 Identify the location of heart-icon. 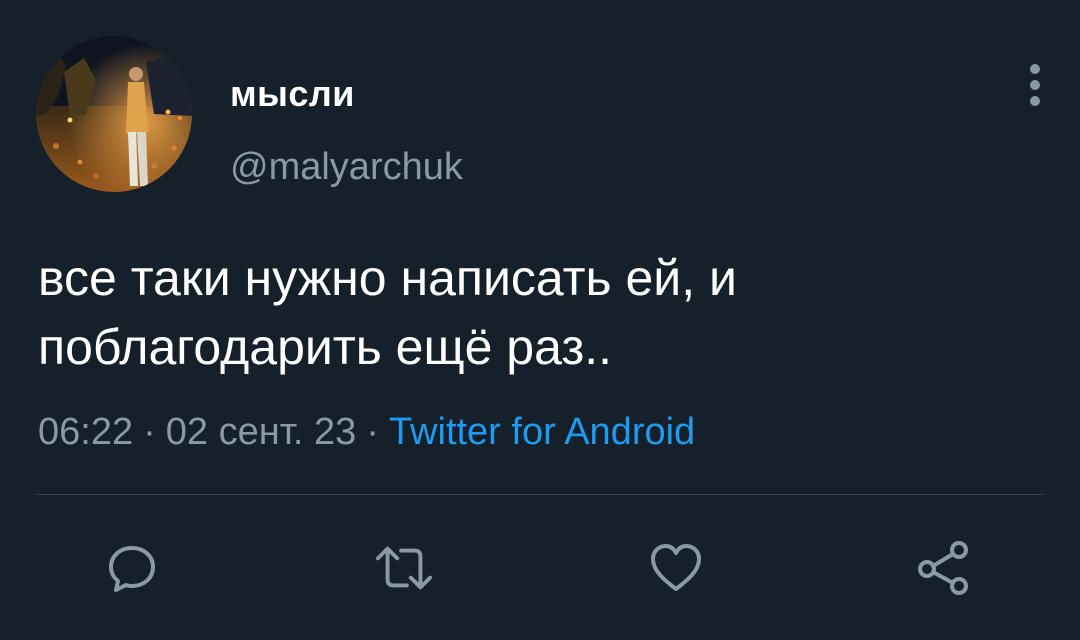
(676, 567).